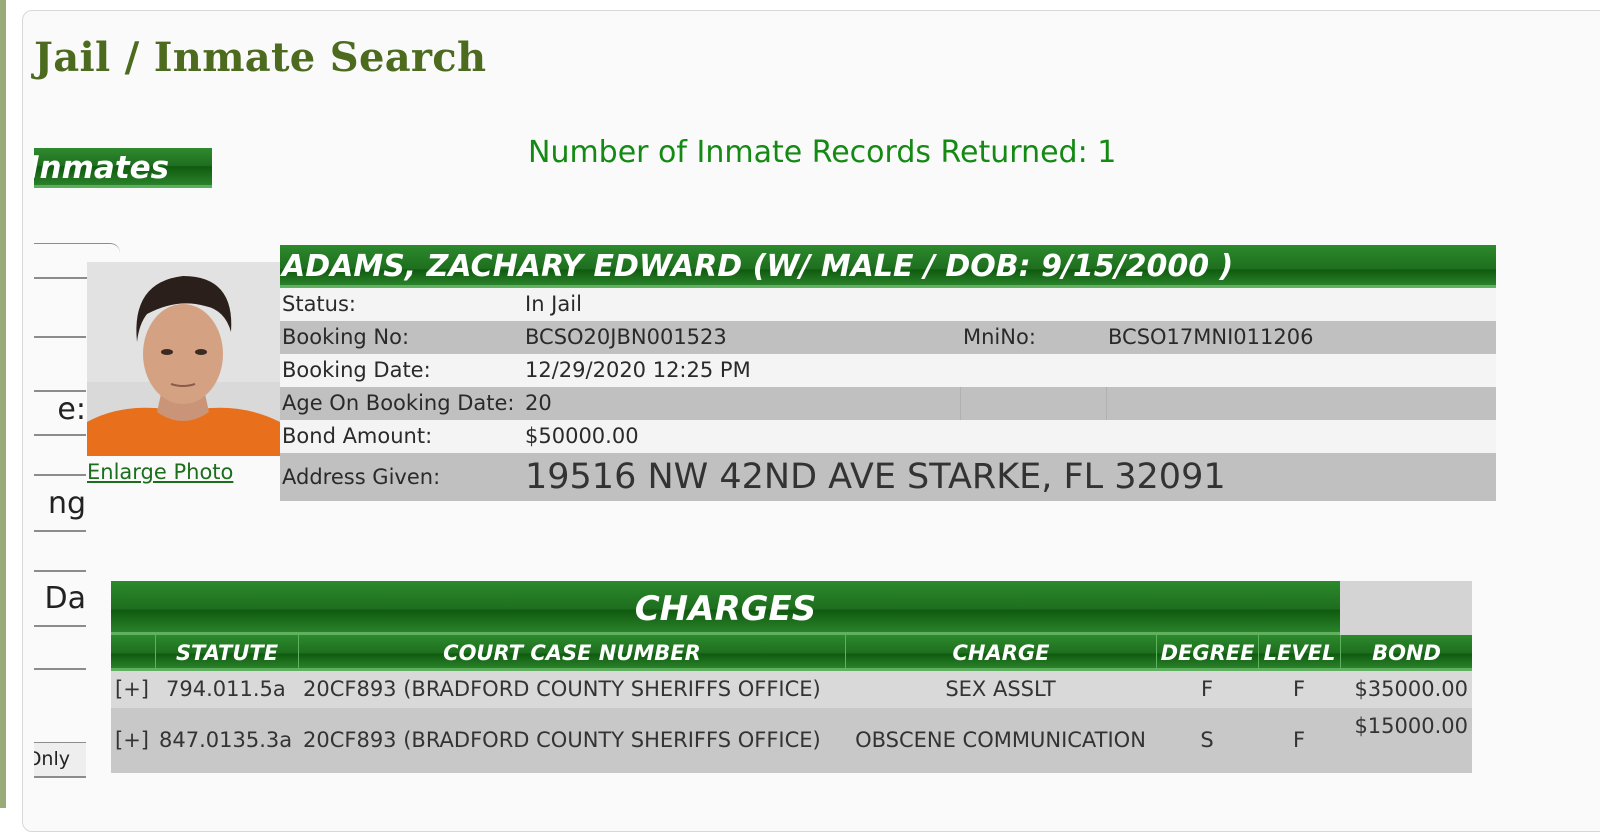  I want to click on age-value: 20, so click(538, 403).